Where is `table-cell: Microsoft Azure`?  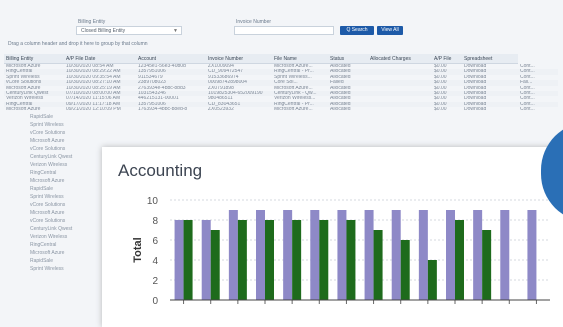 table-cell: Microsoft Azure is located at coordinates (23, 110).